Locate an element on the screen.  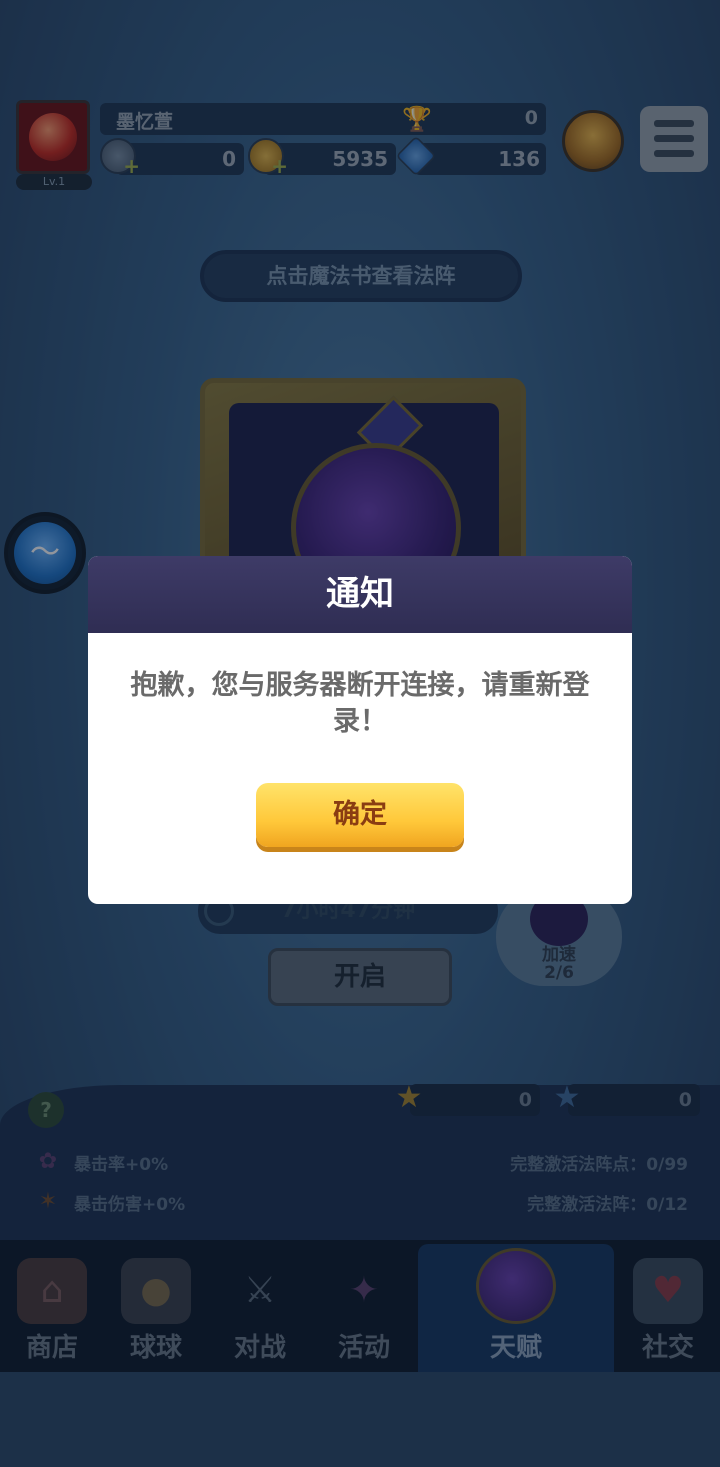
dialog-message: 抱歉，您与服务器断开连接，请重新登录！ is located at coordinates (360, 703).